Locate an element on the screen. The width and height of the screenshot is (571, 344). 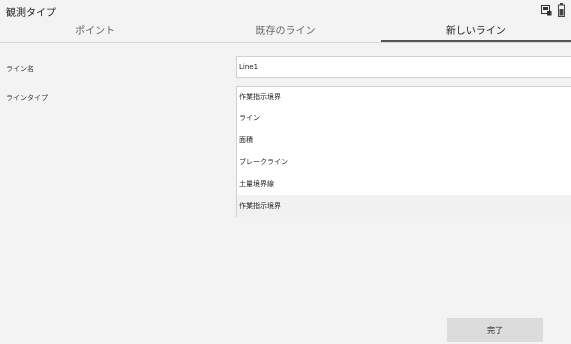
page-title: 観測タイプ is located at coordinates (31, 13).